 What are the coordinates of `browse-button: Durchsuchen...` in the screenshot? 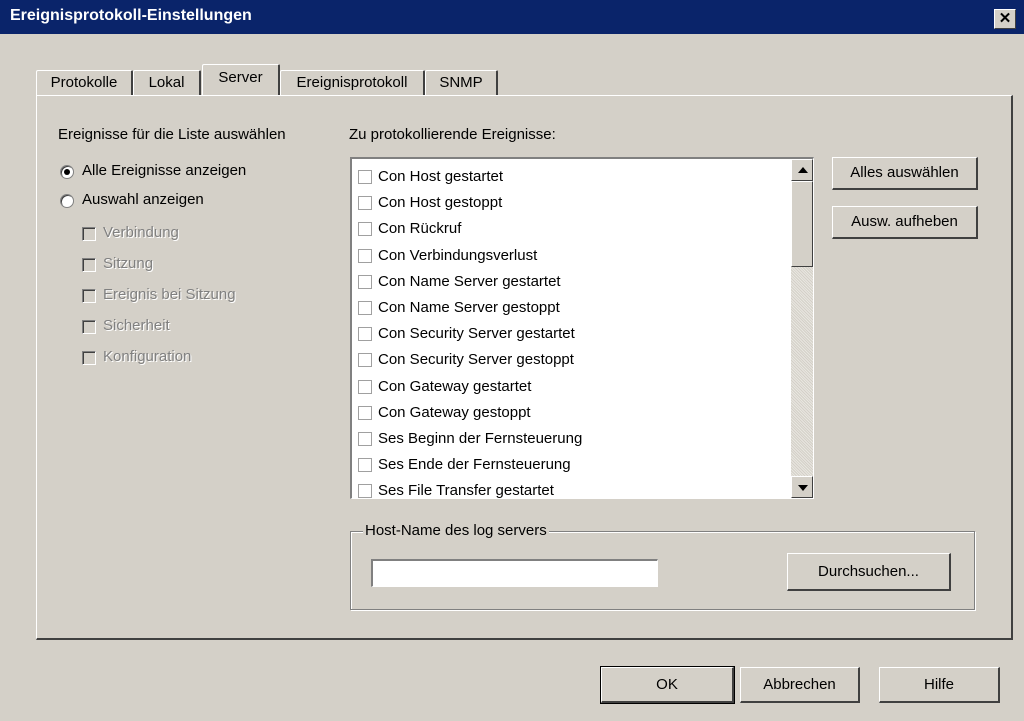 It's located at (869, 572).